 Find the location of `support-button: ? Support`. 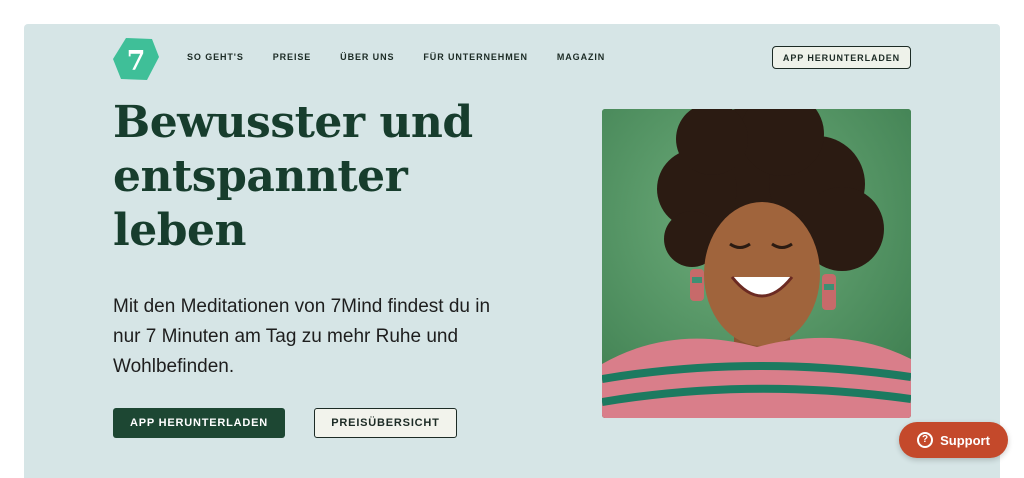

support-button: ? Support is located at coordinates (953, 440).